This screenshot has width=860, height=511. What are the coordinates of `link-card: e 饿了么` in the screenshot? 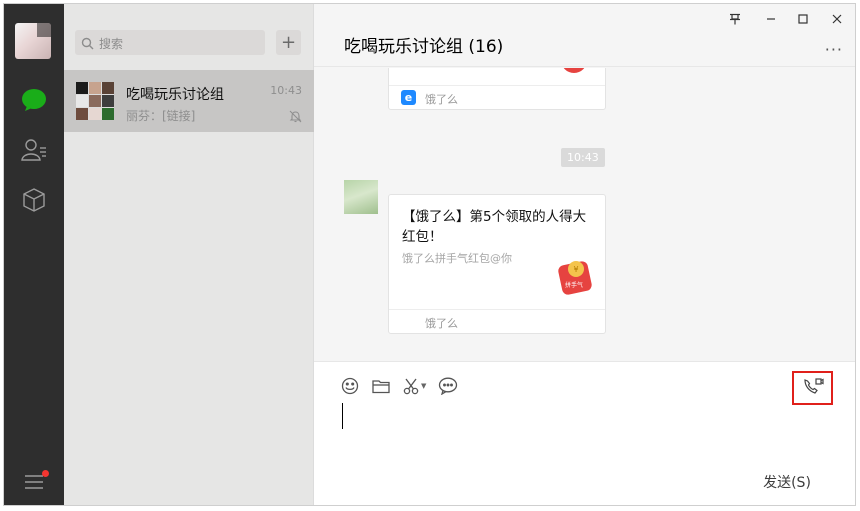 It's located at (497, 89).